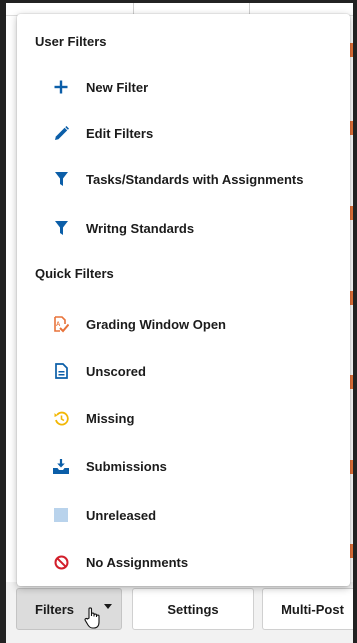  Describe the element at coordinates (55, 609) in the screenshot. I see `filters-button-label: Filters` at that location.